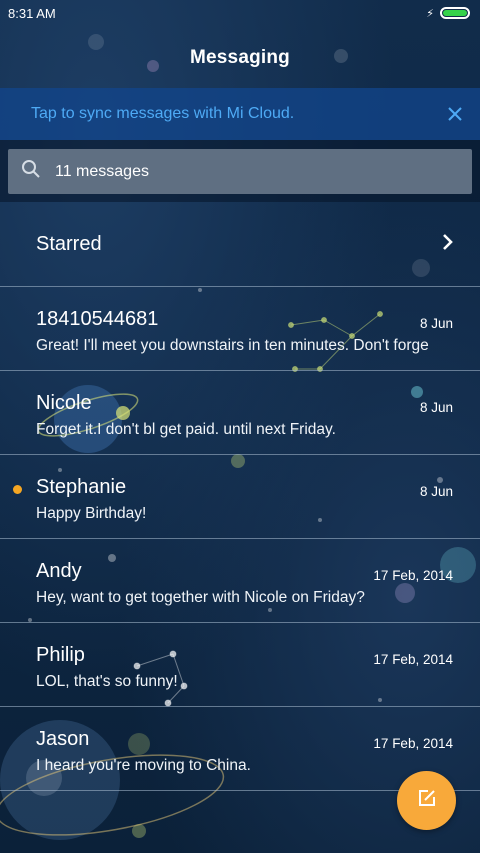 This screenshot has height=853, width=480. I want to click on compose-icon, so click(427, 800).